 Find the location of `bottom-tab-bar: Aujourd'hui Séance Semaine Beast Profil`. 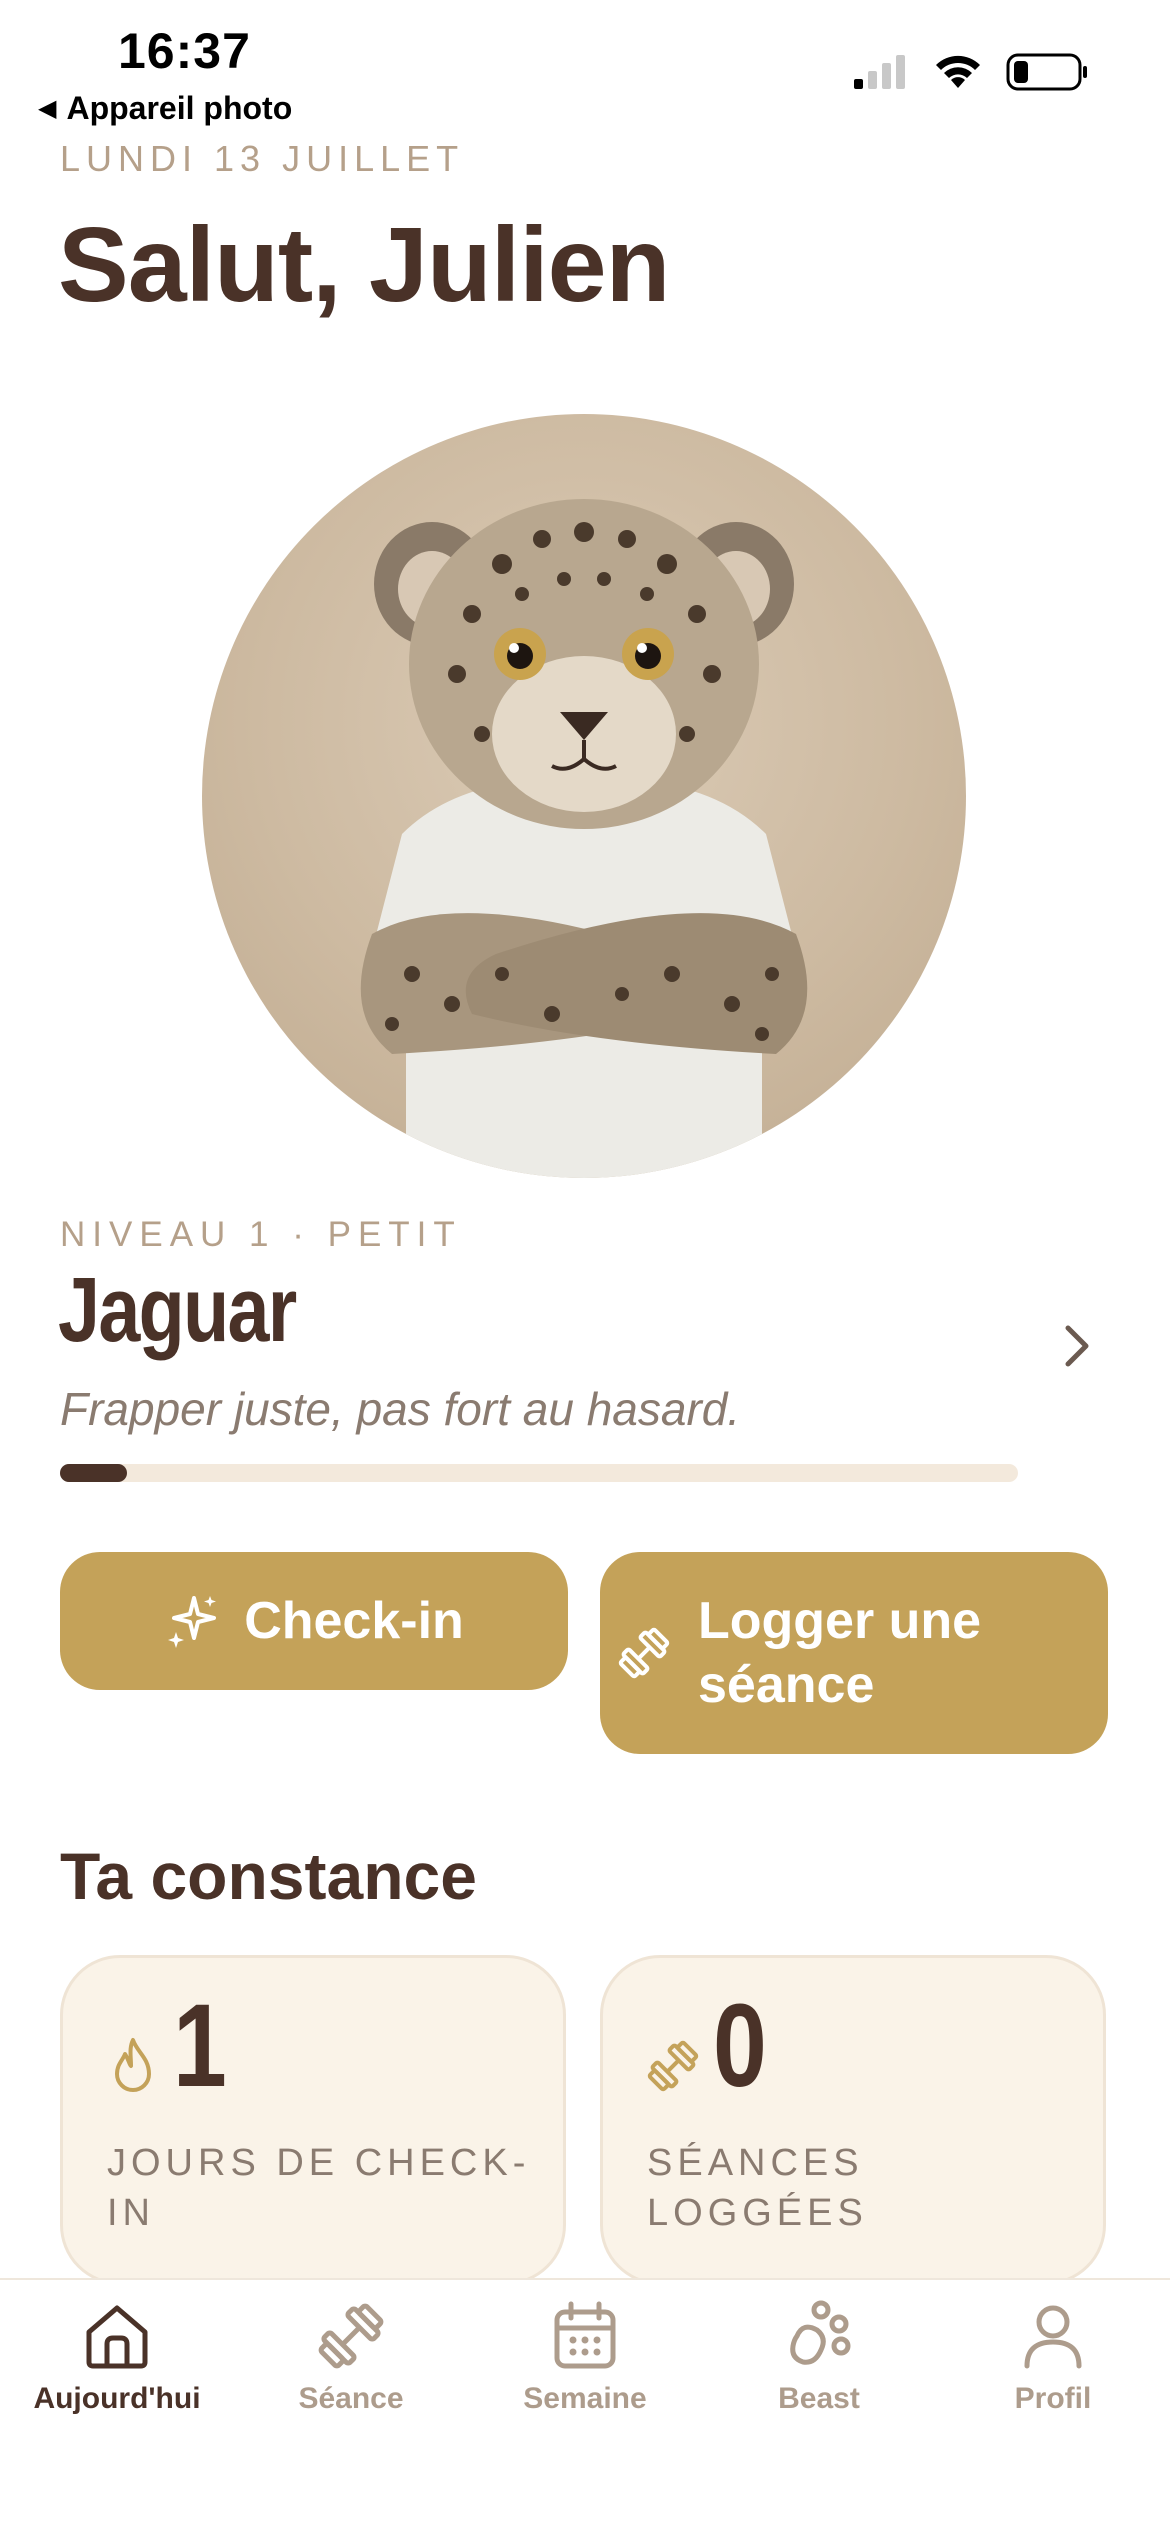

bottom-tab-bar: Aujourd'hui Séance Semaine Beast Profil is located at coordinates (585, 2405).